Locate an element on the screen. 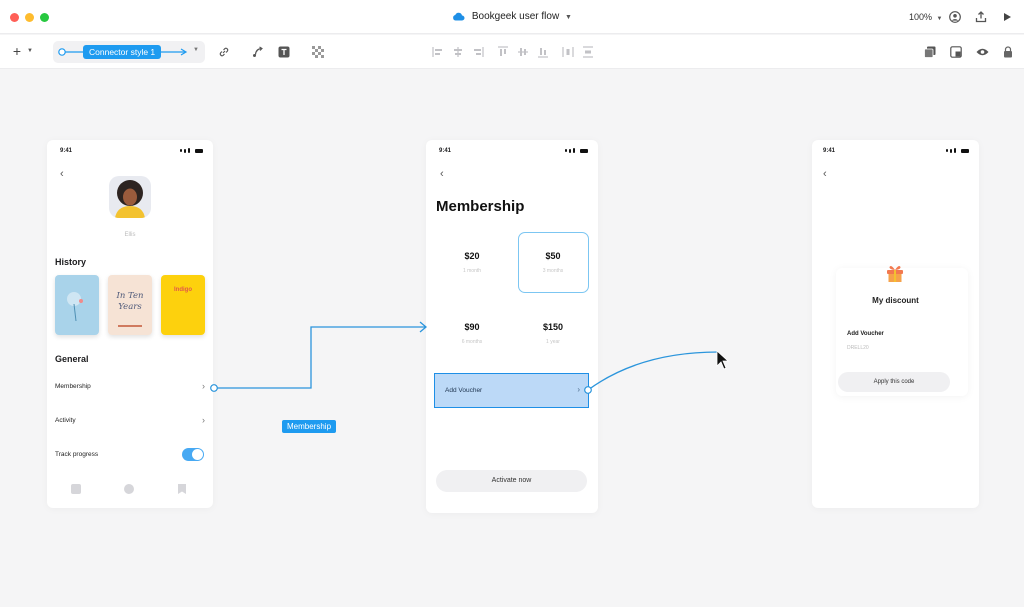  title-bar: Bookgeek user flow ▼ 100% ▼ is located at coordinates (512, 17).